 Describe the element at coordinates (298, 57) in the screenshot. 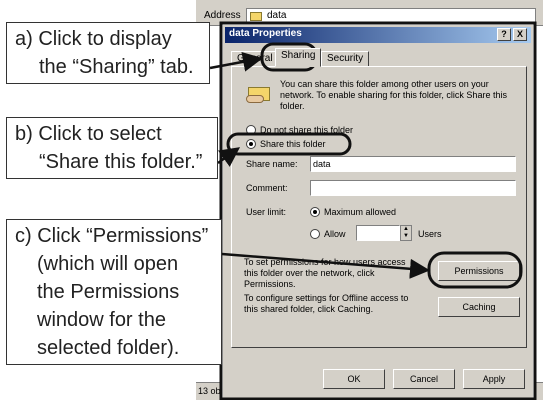

I see `tab-sharing: Sharing` at that location.